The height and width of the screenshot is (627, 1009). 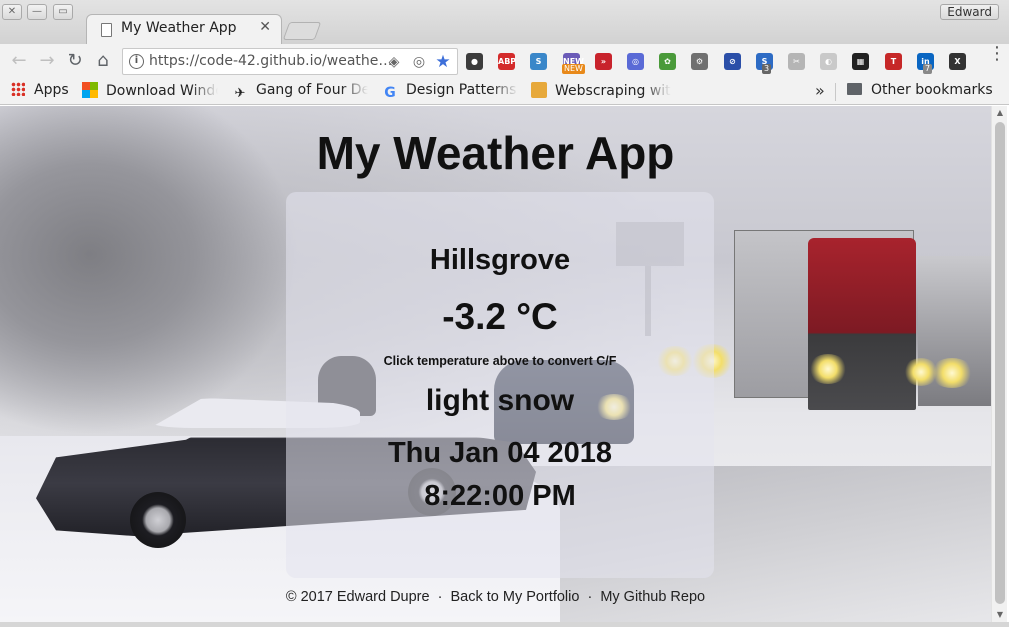 What do you see at coordinates (443, 62) in the screenshot?
I see `bookmark-star-icon: ★` at bounding box center [443, 62].